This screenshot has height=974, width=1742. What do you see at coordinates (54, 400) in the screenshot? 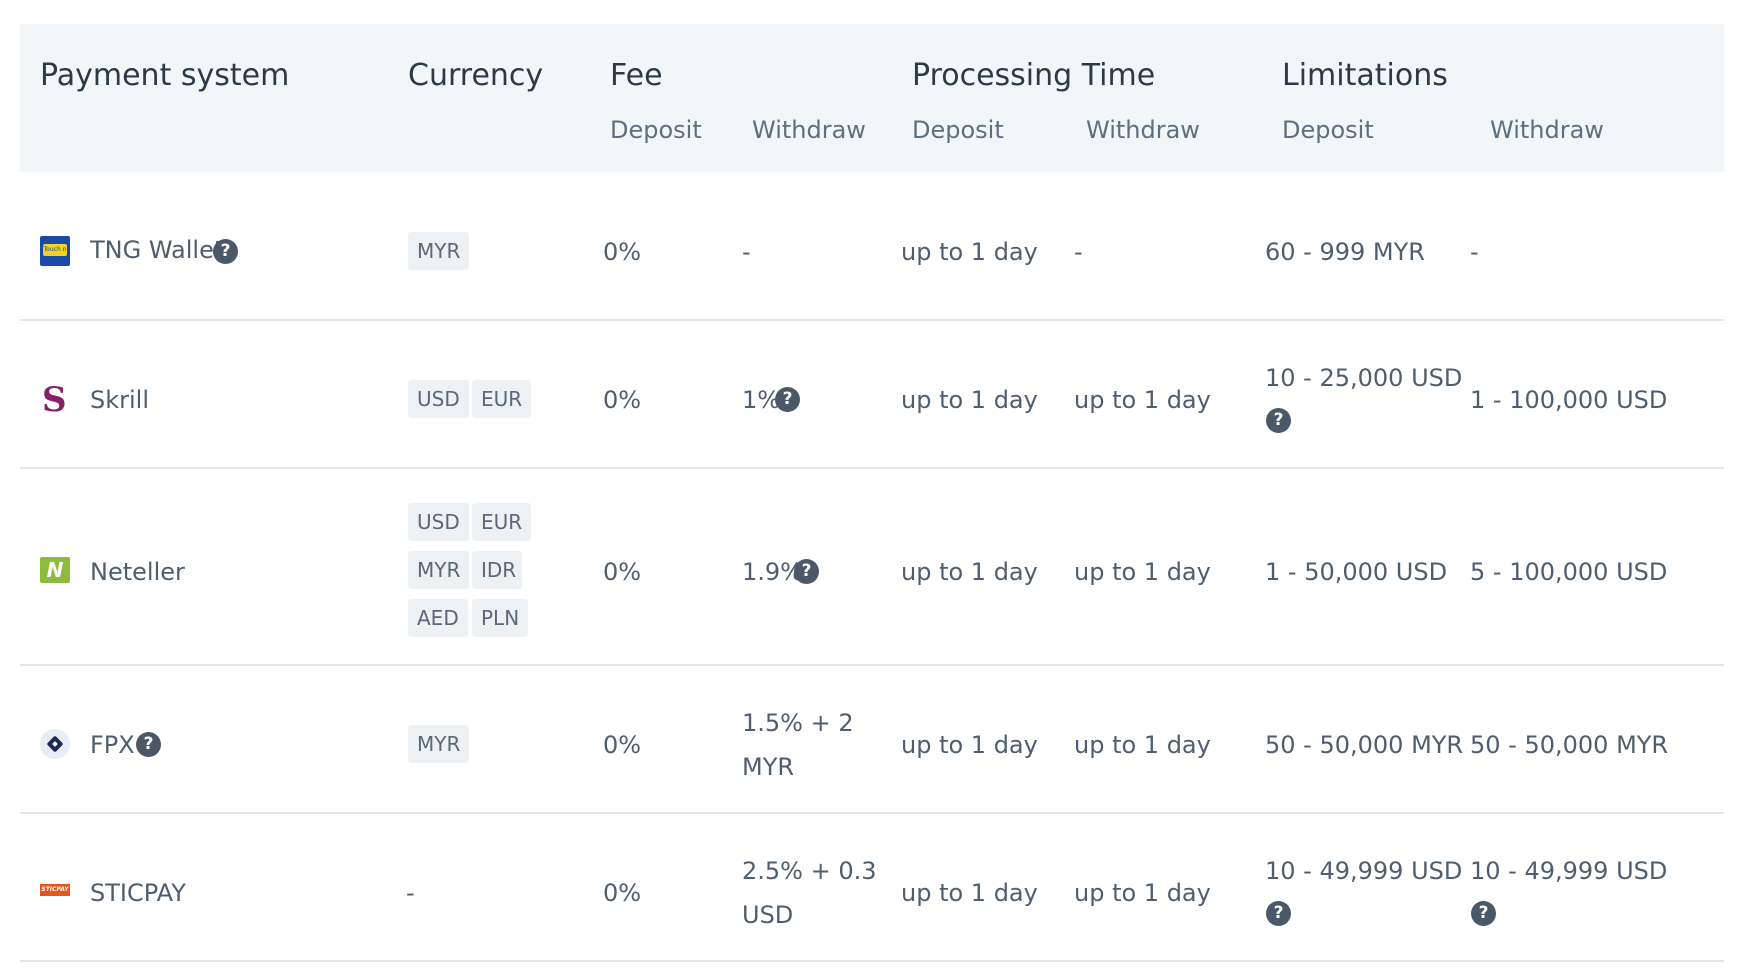
I see `skrill-logo-icon: S` at bounding box center [54, 400].